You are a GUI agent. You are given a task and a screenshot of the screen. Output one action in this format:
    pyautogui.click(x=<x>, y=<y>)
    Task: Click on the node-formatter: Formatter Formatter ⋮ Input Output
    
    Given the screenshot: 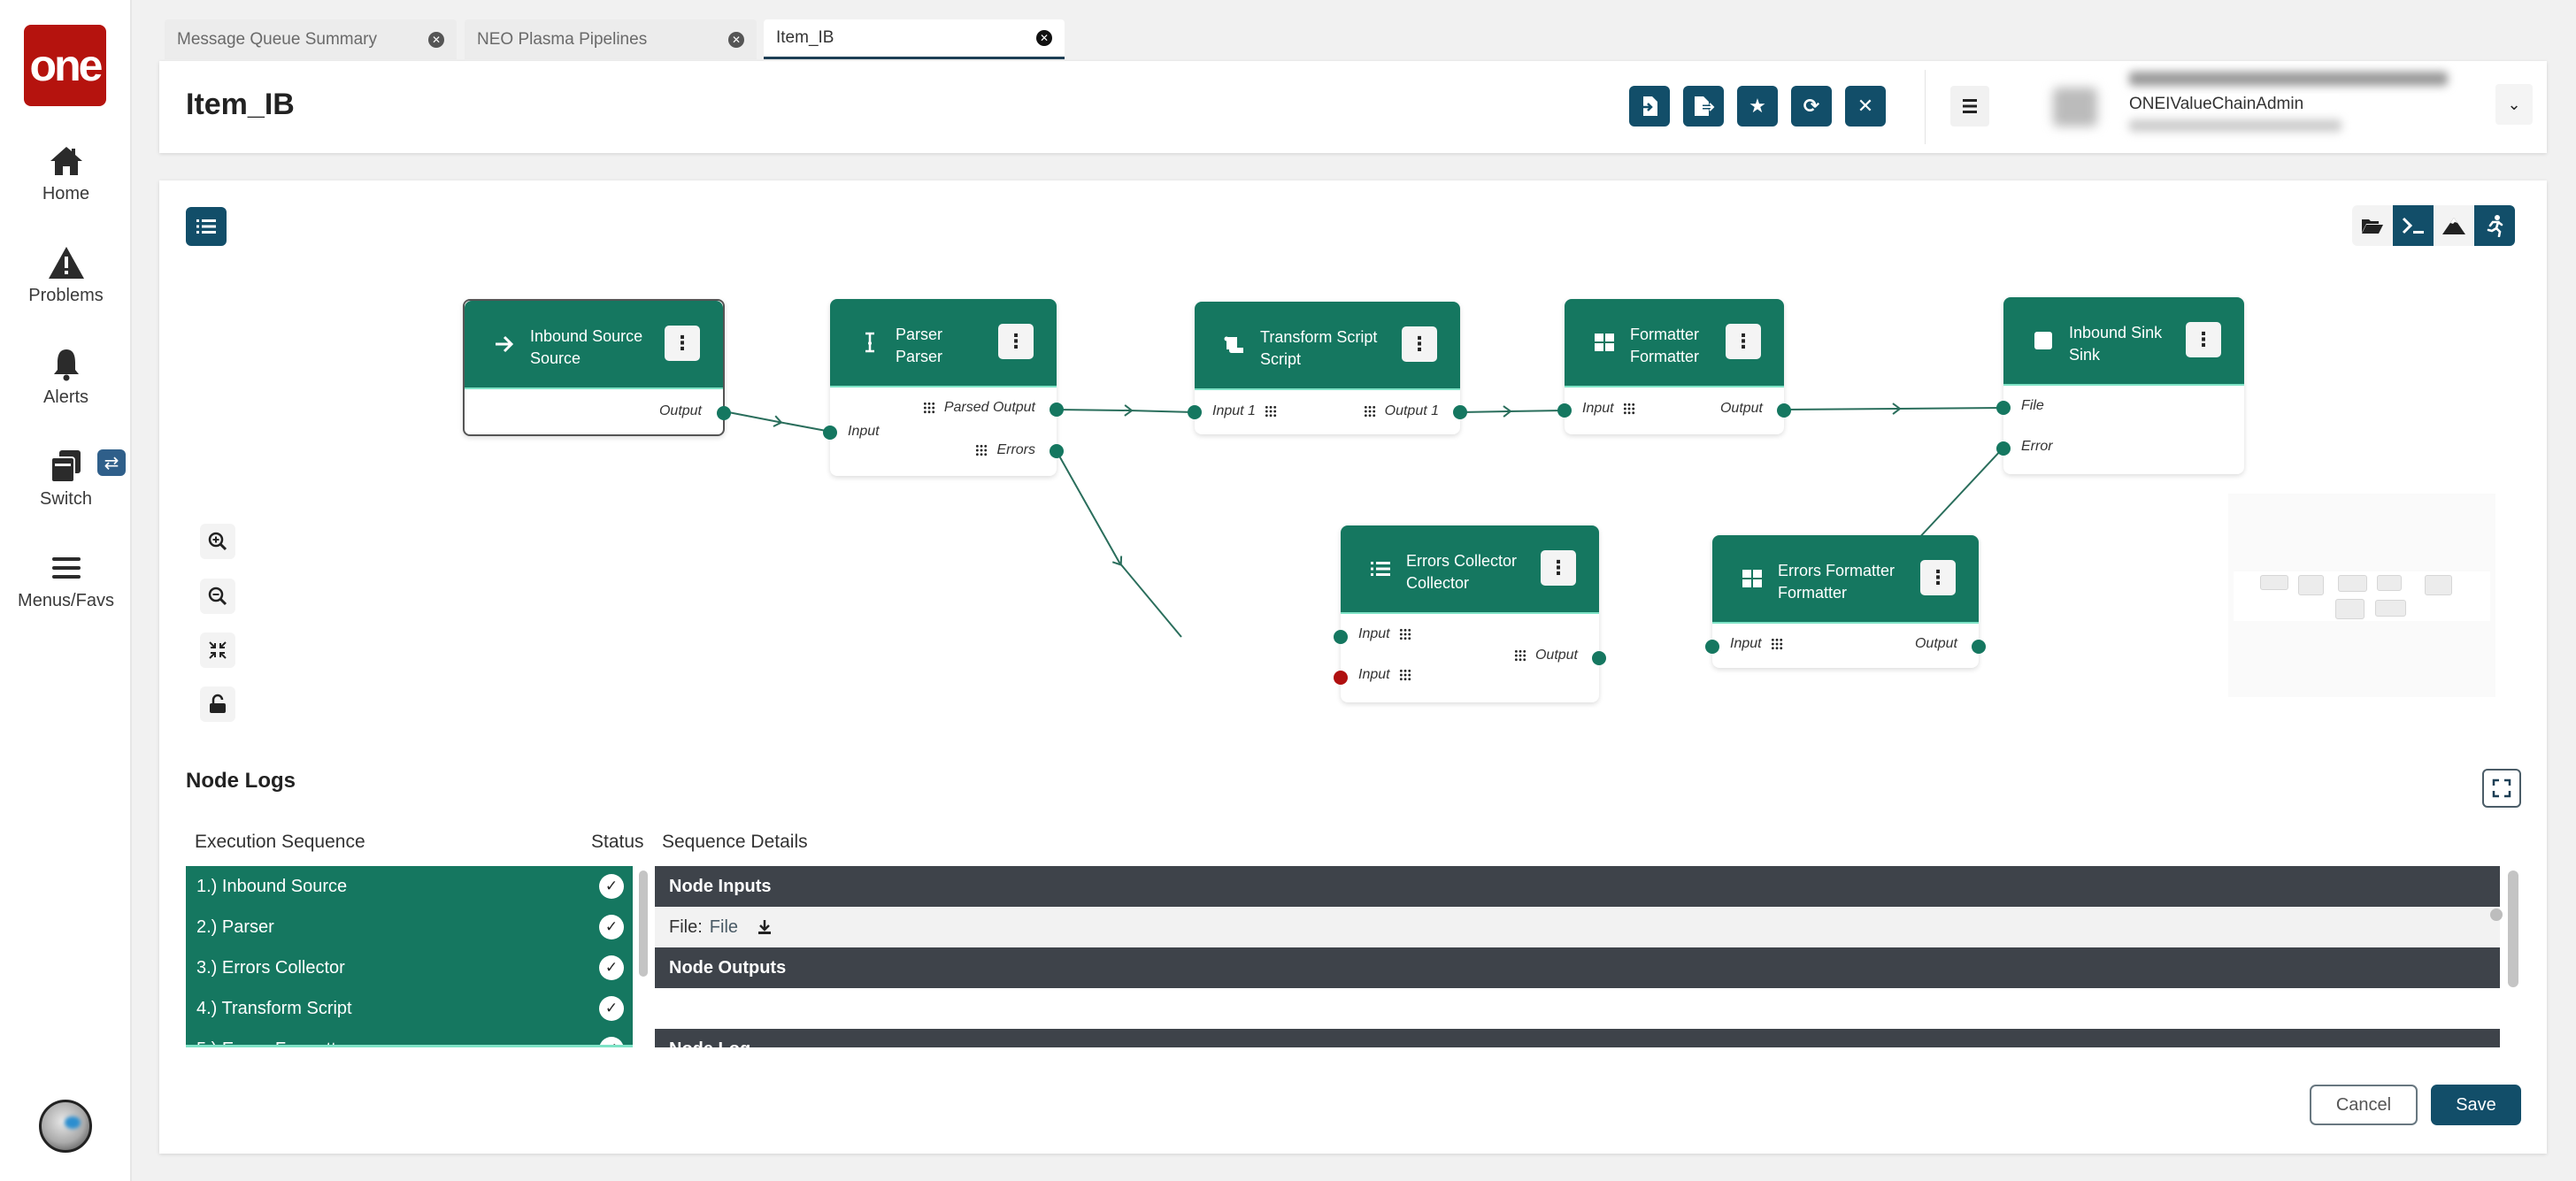 What is the action you would take?
    pyautogui.click(x=1674, y=366)
    